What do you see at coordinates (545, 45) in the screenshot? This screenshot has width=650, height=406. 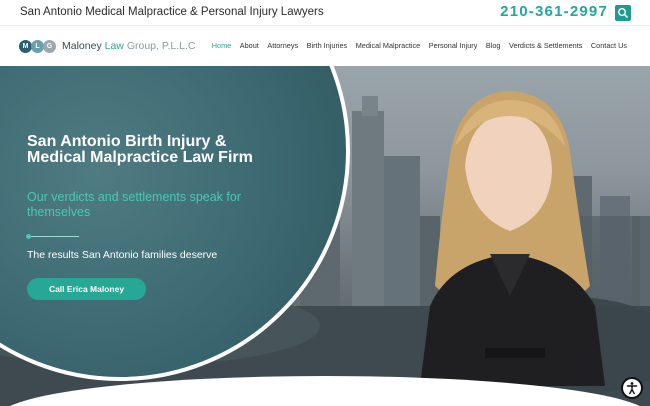 I see `nav-item-verdicts-settlements: Verdicts & Settlements` at bounding box center [545, 45].